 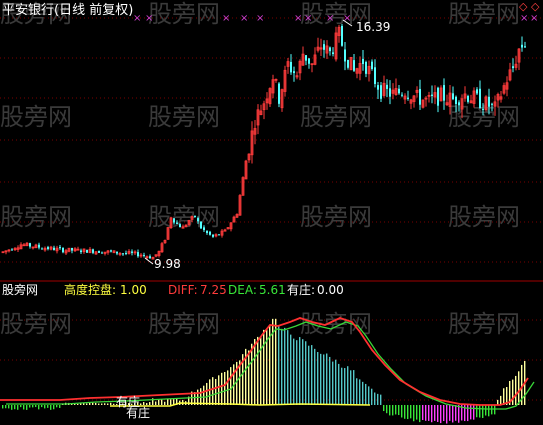 I want to click on indicator-name: 股旁网, so click(x=20, y=289).